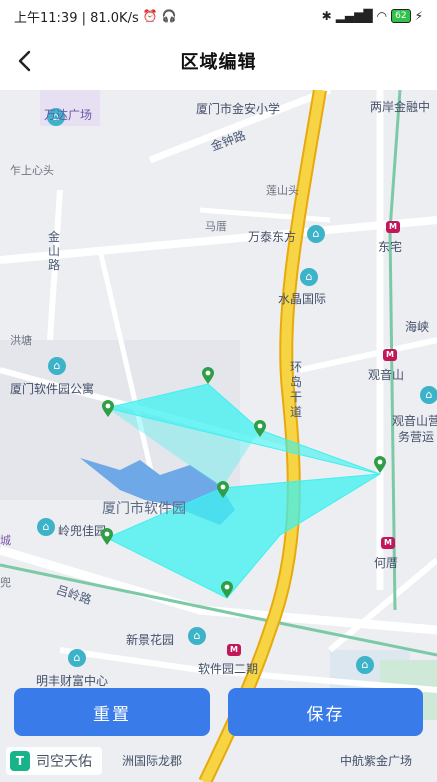 The height and width of the screenshot is (782, 437). I want to click on logo-text: 司空天佑, so click(64, 762).